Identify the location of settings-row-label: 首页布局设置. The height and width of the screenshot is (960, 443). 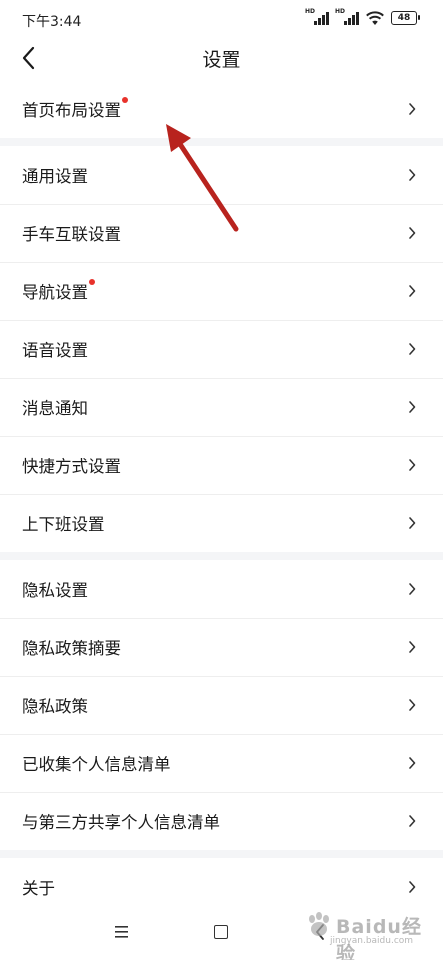
(71, 110).